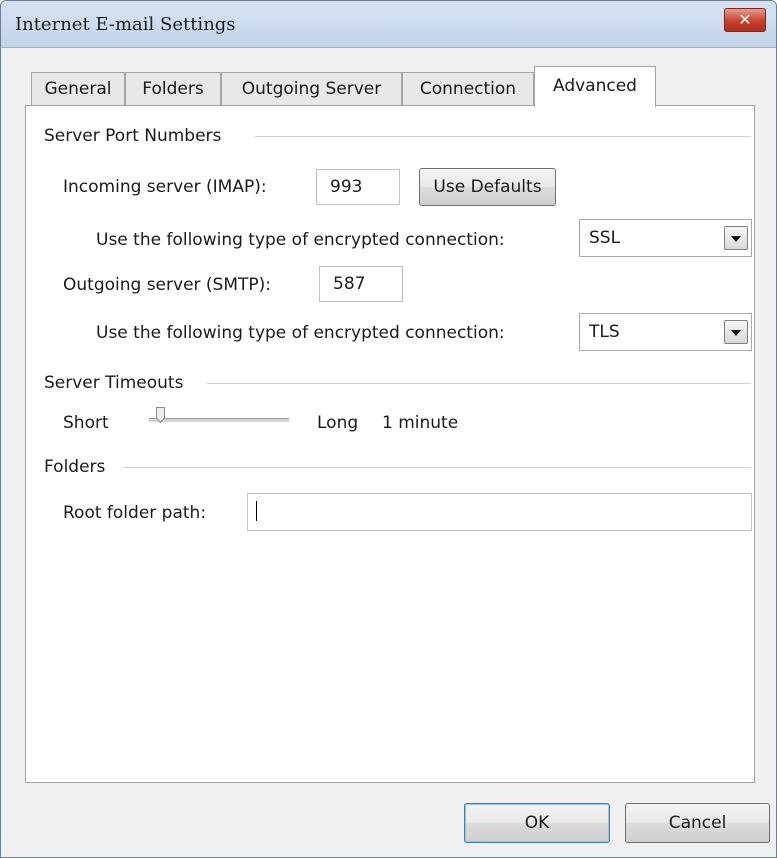  I want to click on cancel-button: Cancel, so click(697, 823).